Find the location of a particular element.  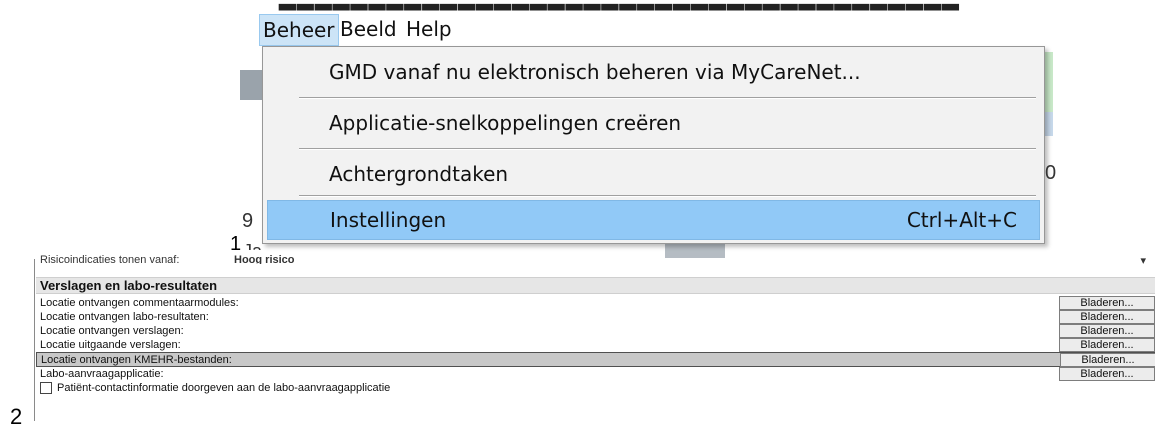

clipped-title-strip: ▂▂▂▂▂▂▂▂▂▂▂▂▂▂▂▂▂▂▂▂▂▂▂▂▂▂▂▂▂▂▂▂▂▂▂▂▂▂ is located at coordinates (652, 6).